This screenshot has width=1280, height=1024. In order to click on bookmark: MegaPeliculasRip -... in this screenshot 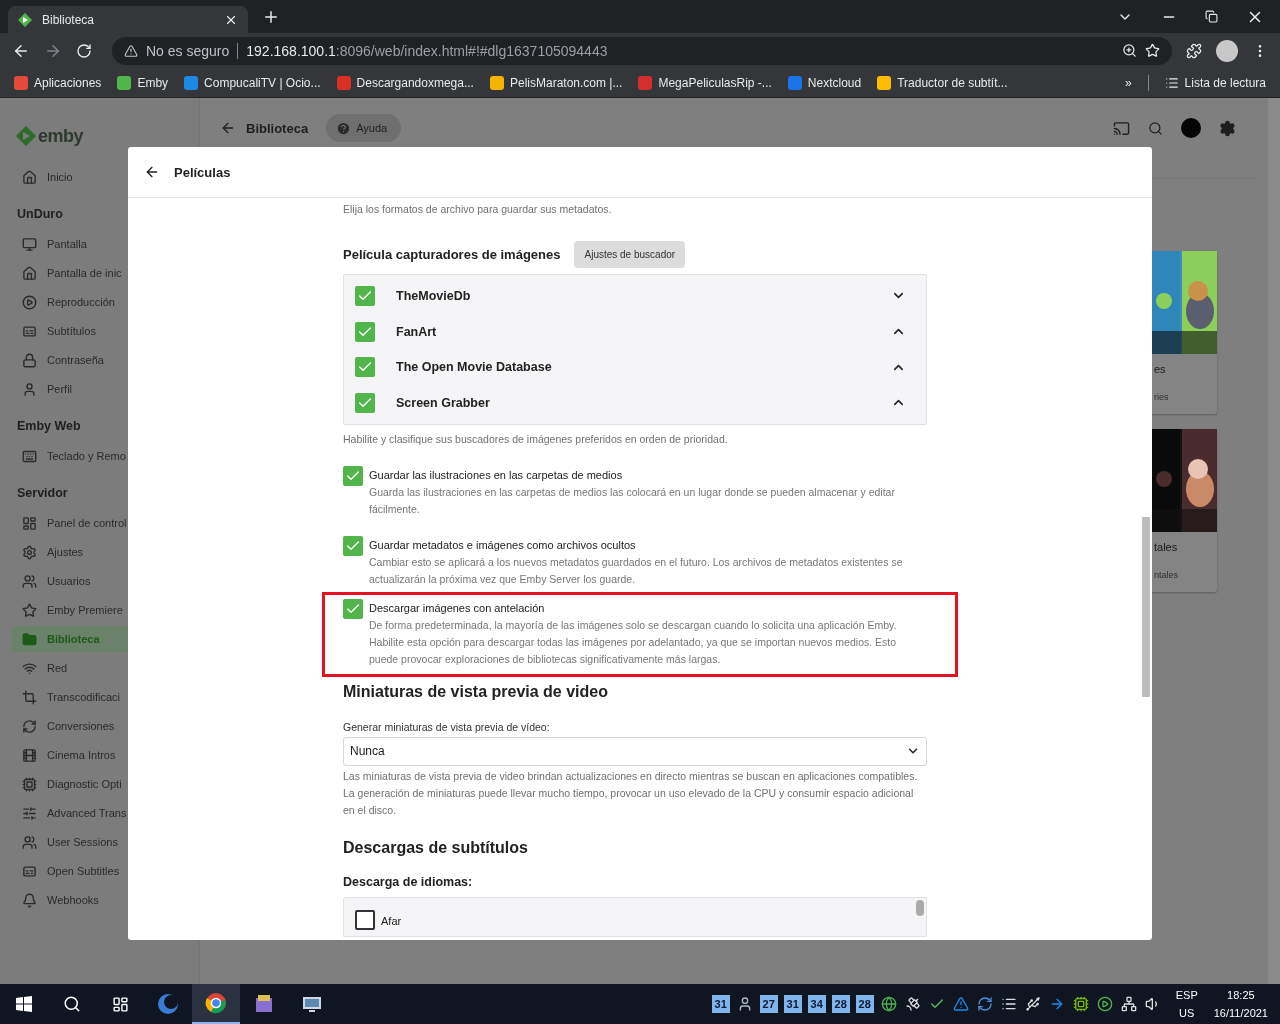, I will do `click(705, 82)`.